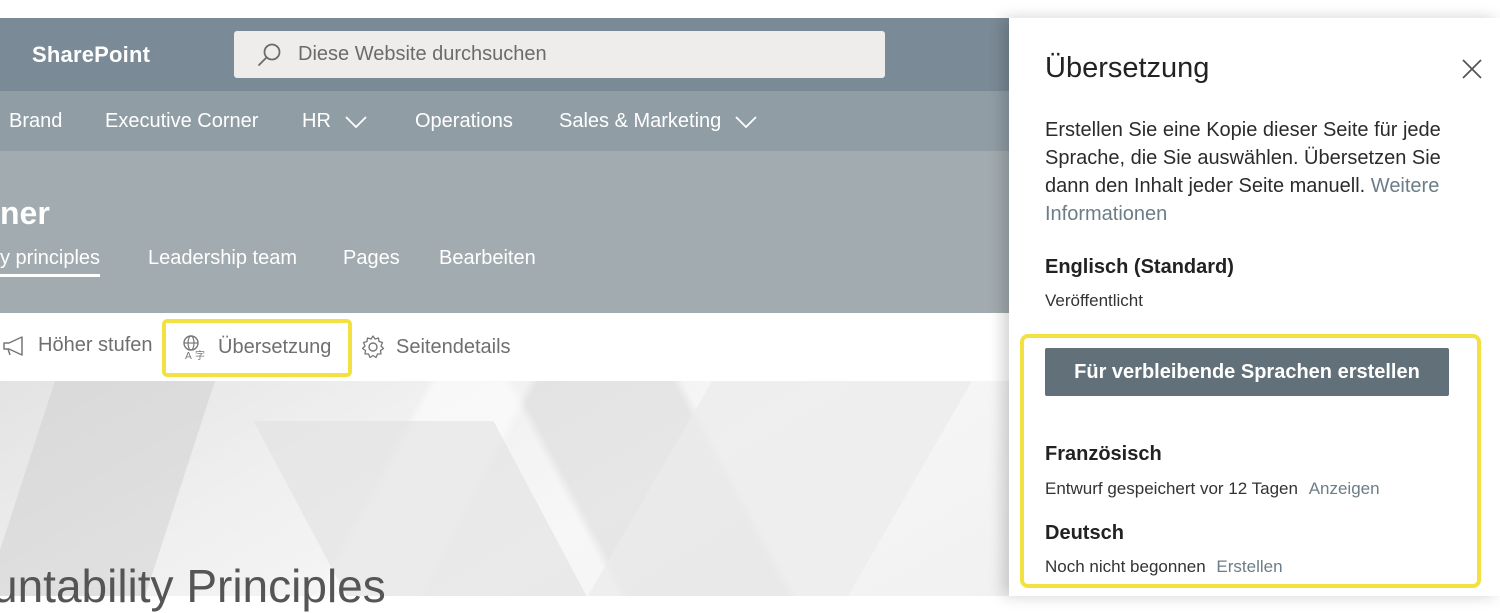 The height and width of the screenshot is (613, 1500). I want to click on tab-edit: Bearbeiten, so click(487, 258).